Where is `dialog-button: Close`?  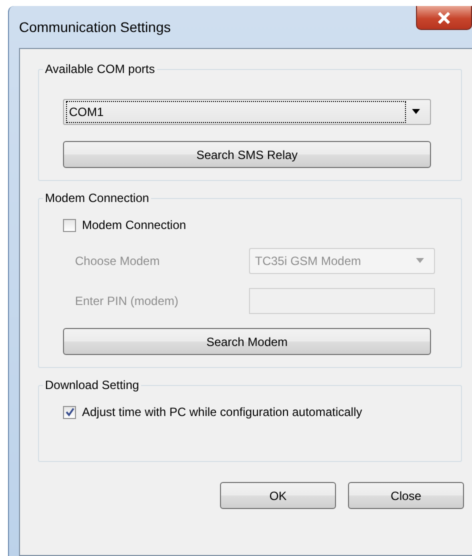 dialog-button: Close is located at coordinates (406, 495).